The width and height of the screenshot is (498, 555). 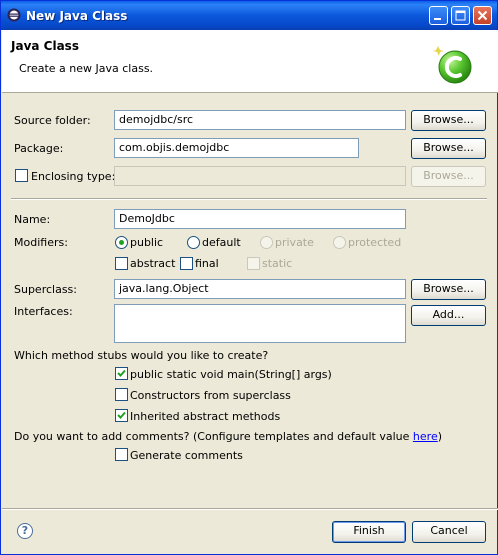 I want to click on superclass-field: java.lang.Object, so click(x=260, y=289).